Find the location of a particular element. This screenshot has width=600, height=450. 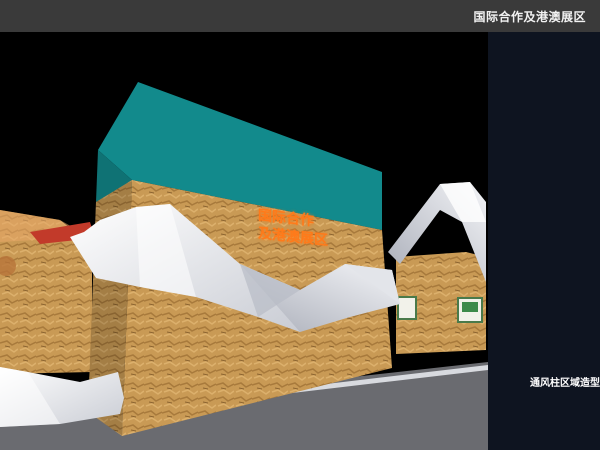

display-board-image is located at coordinates (470, 307).